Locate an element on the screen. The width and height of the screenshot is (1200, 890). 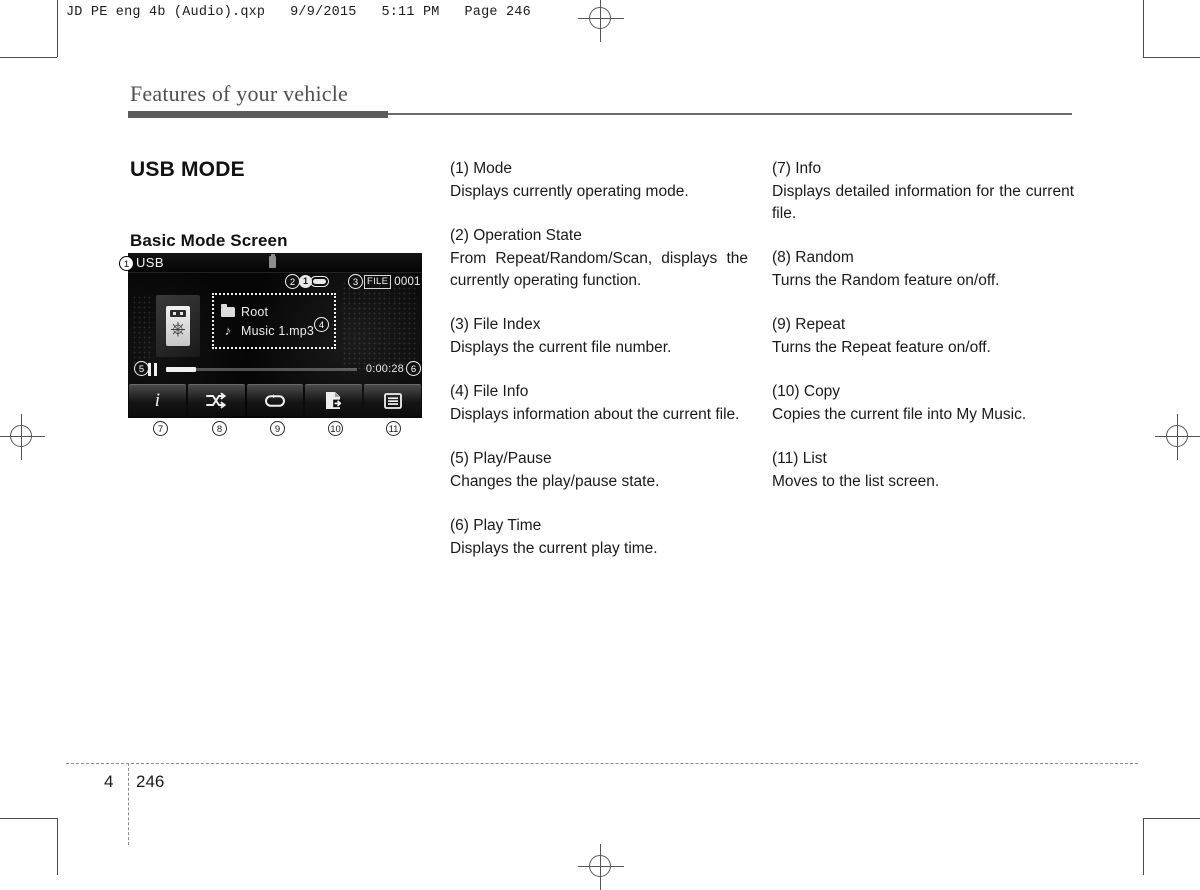
file-index-indicator: FILE 0001 is located at coordinates (392, 282).